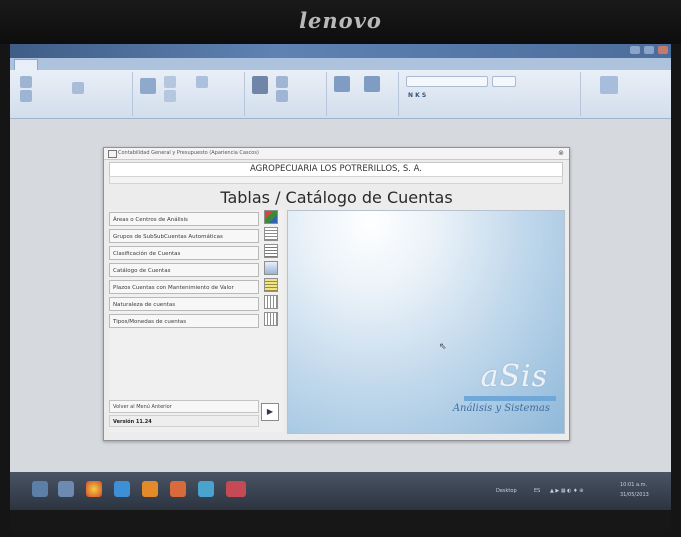 The width and height of the screenshot is (681, 537). Describe the element at coordinates (566, 491) in the screenshot. I see `tray-icons: ▲ ▶ ▦ ◐ ♦ ⊕` at that location.